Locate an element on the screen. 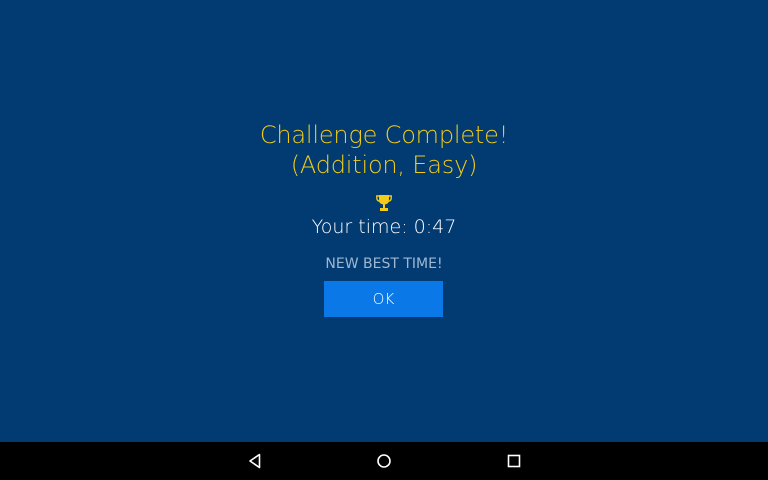 This screenshot has height=480, width=768. title-line-2: (Addition, Easy) is located at coordinates (384, 165).